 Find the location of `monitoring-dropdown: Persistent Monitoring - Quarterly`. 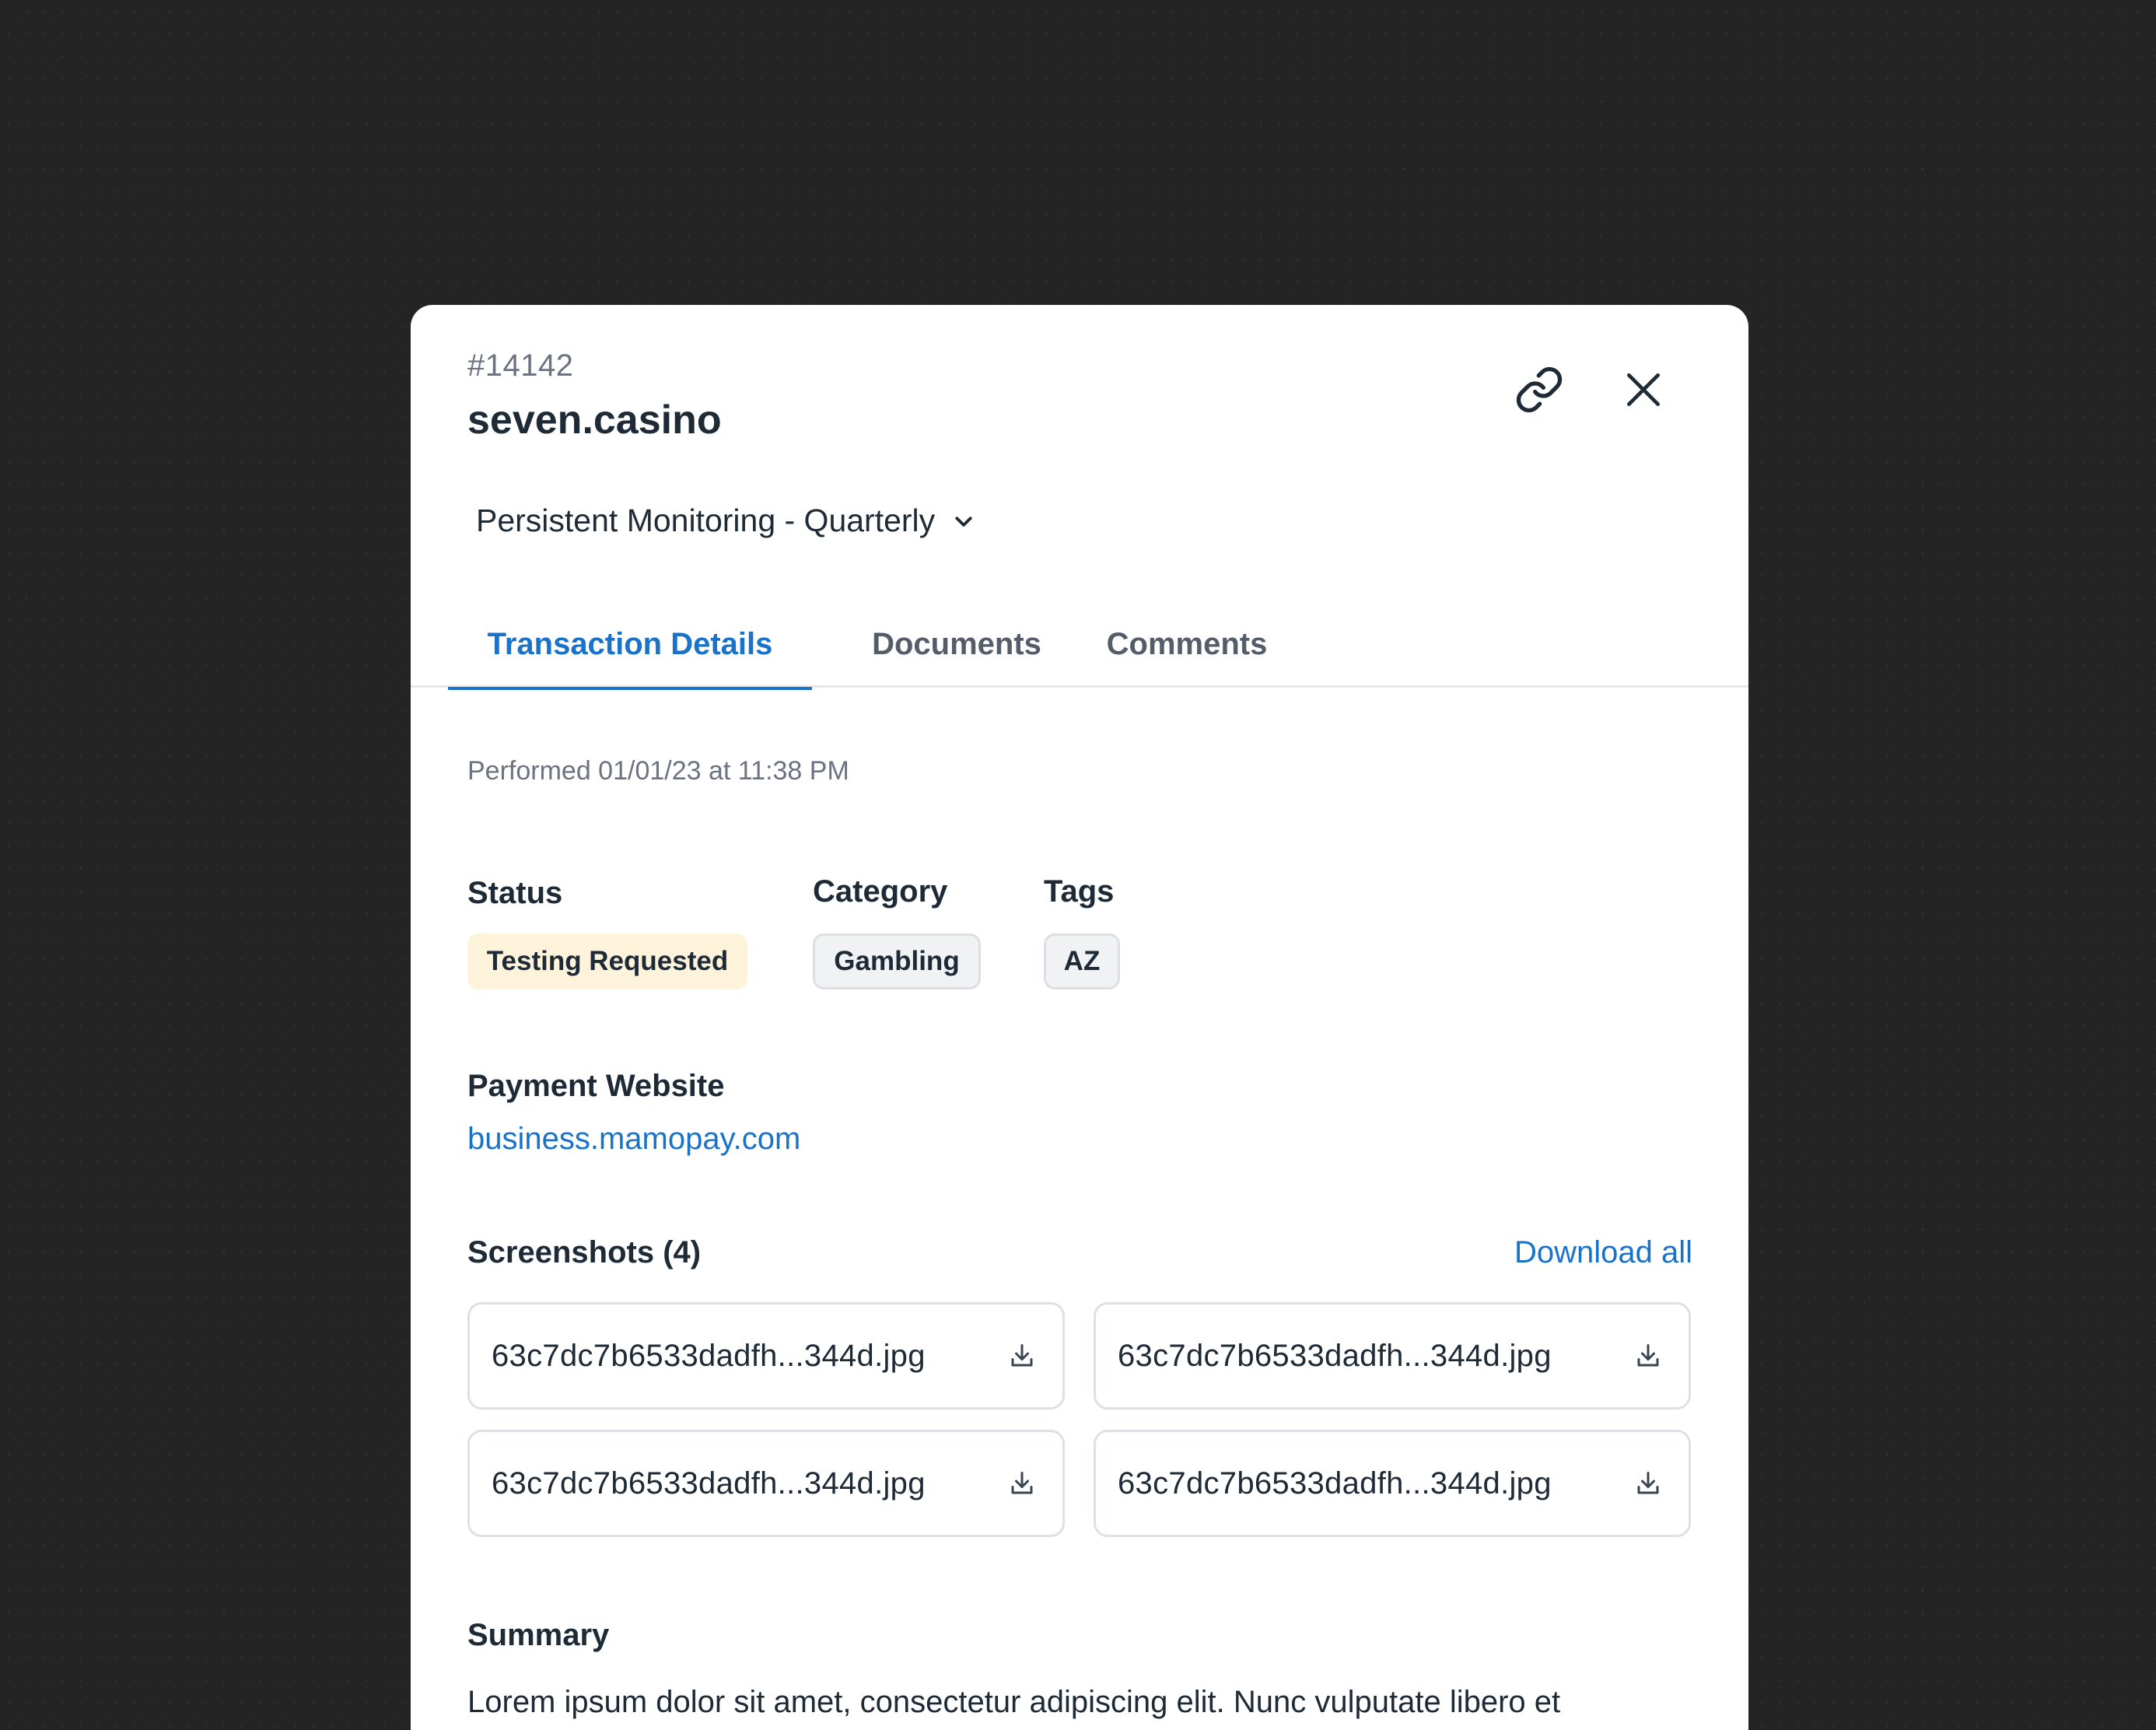

monitoring-dropdown: Persistent Monitoring - Quarterly is located at coordinates (725, 521).